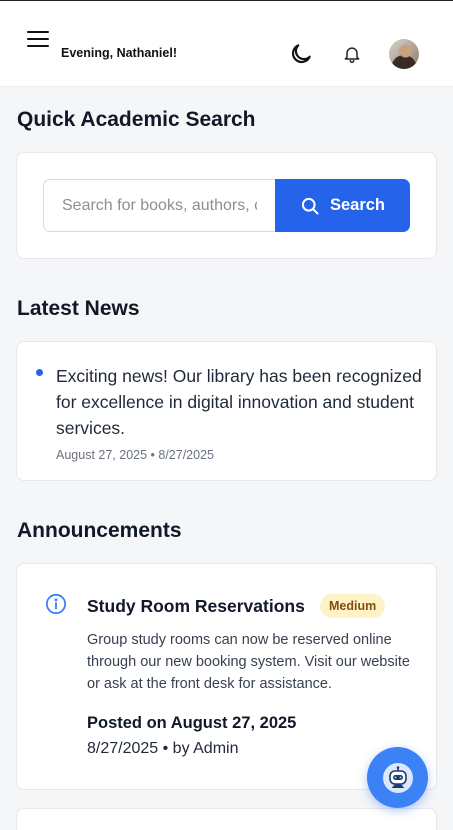 The image size is (453, 830). What do you see at coordinates (119, 53) in the screenshot?
I see `greeting-text: Evening, Nathaniel!` at bounding box center [119, 53].